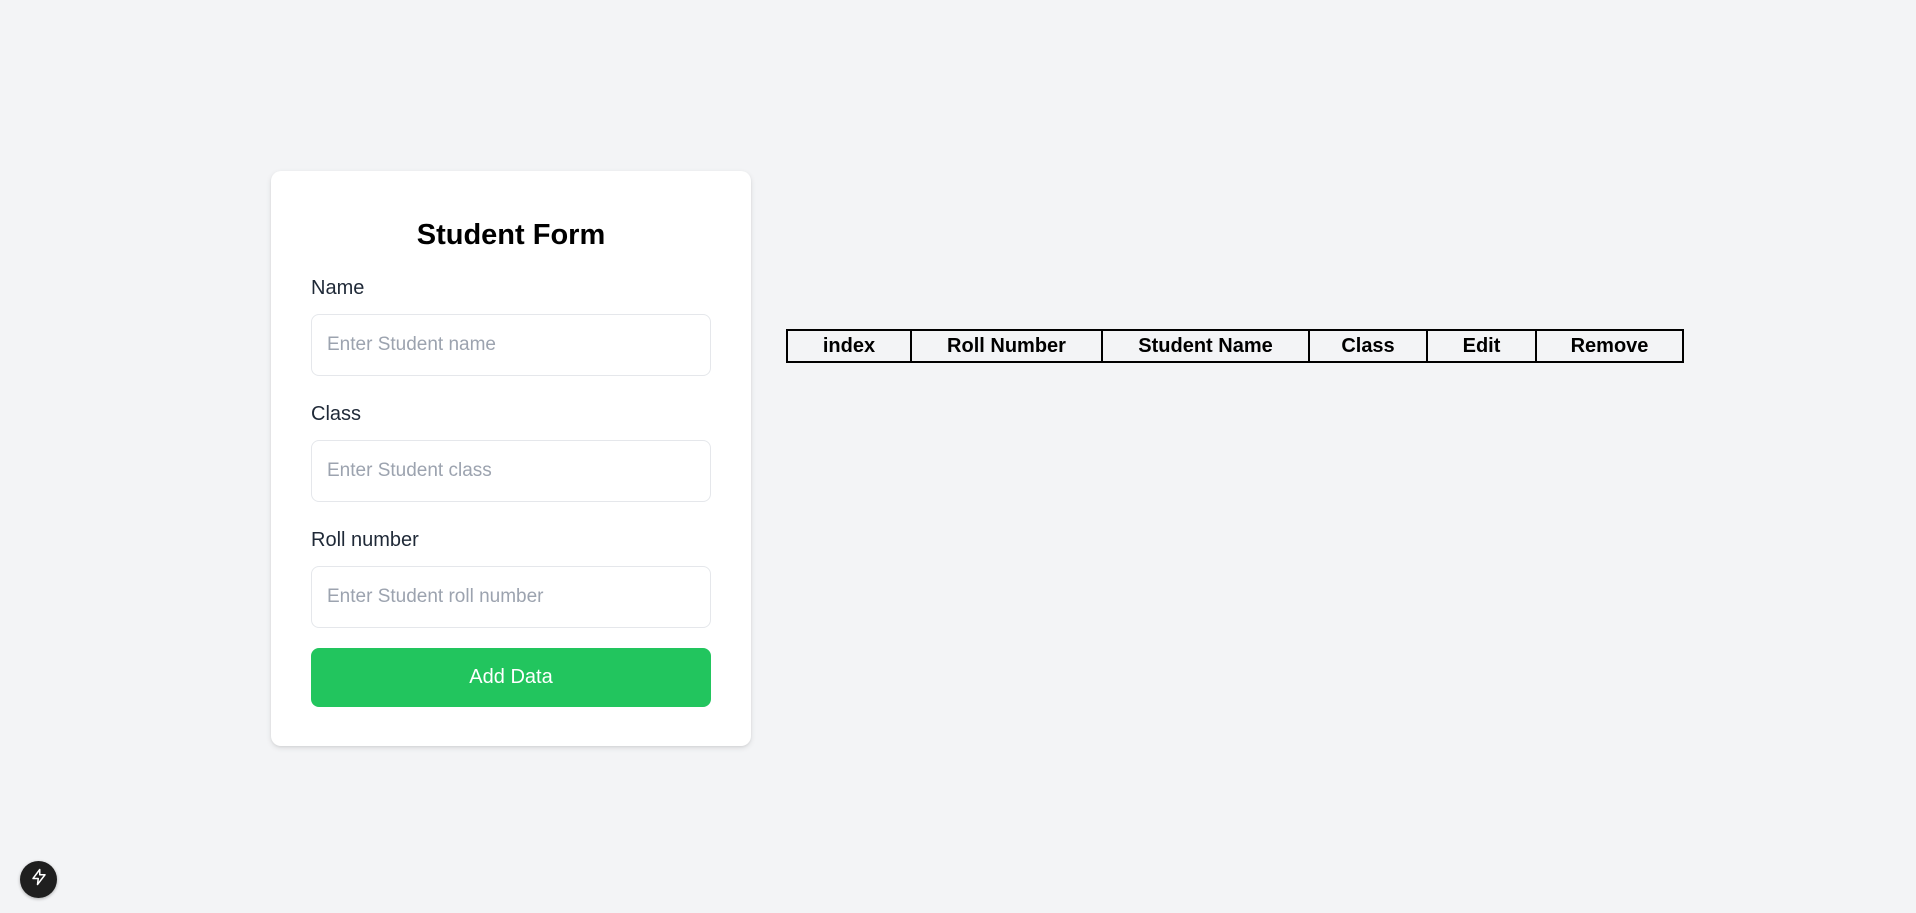  I want to click on form-title: Student Form, so click(511, 235).